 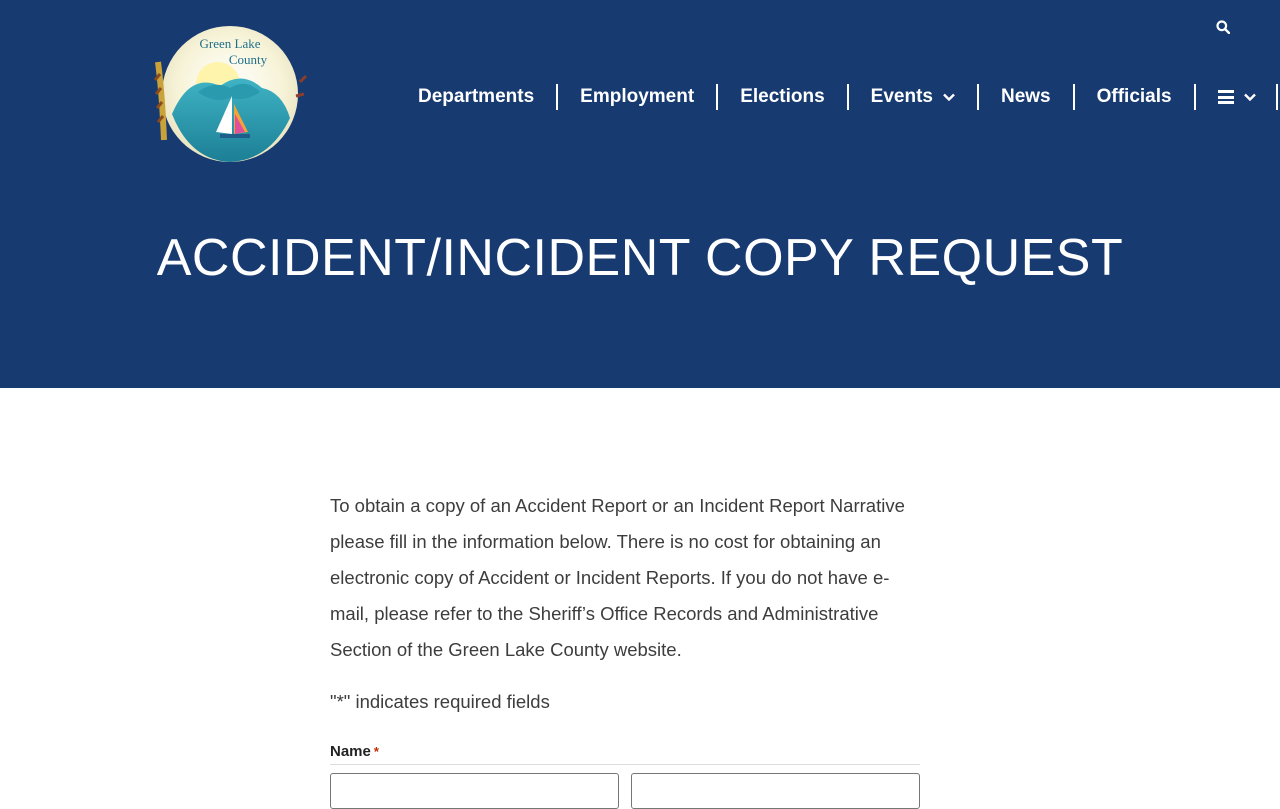 What do you see at coordinates (248, 59) in the screenshot?
I see `logo-text-line2: County` at bounding box center [248, 59].